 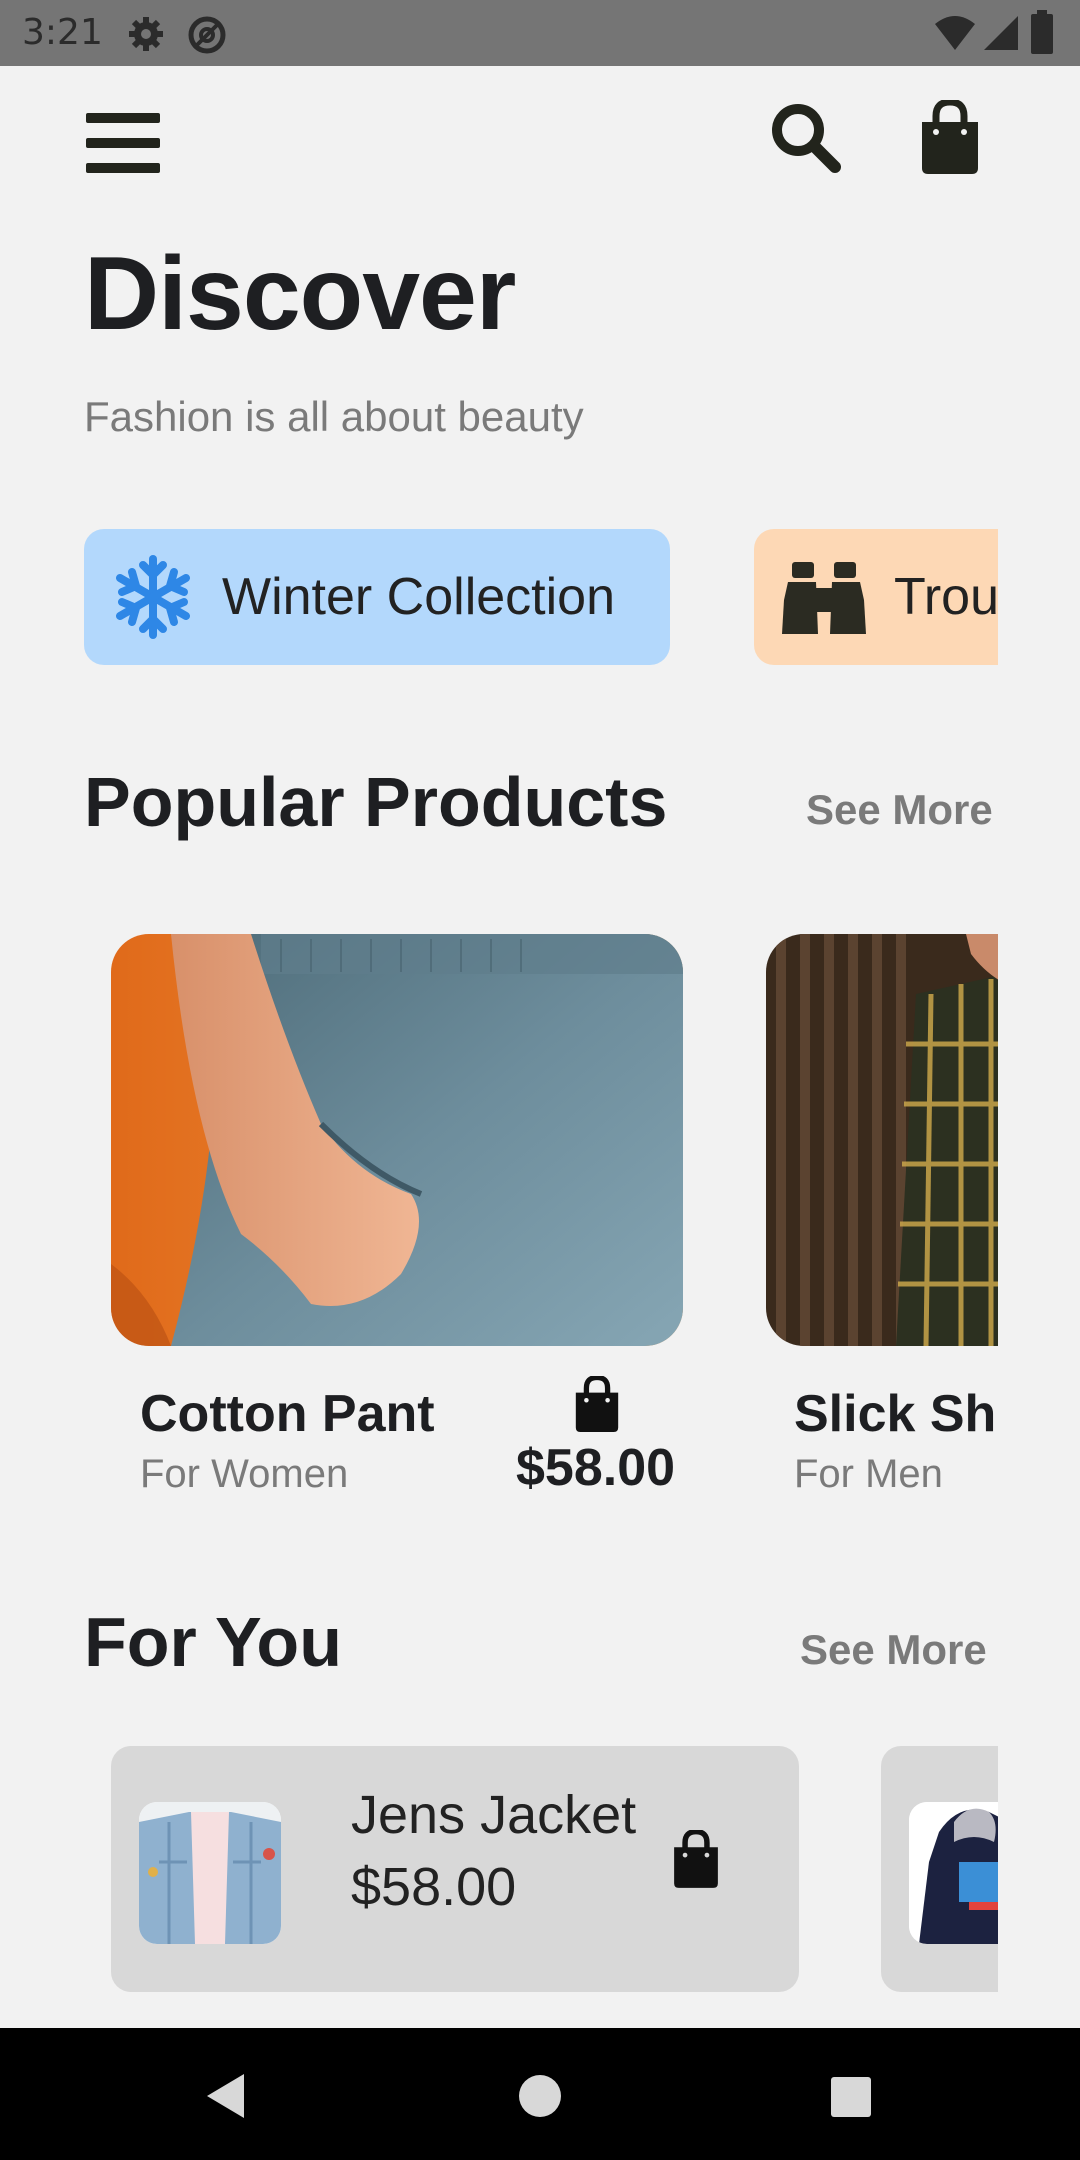 What do you see at coordinates (896, 1414) in the screenshot?
I see `product-name: Slick Shirt` at bounding box center [896, 1414].